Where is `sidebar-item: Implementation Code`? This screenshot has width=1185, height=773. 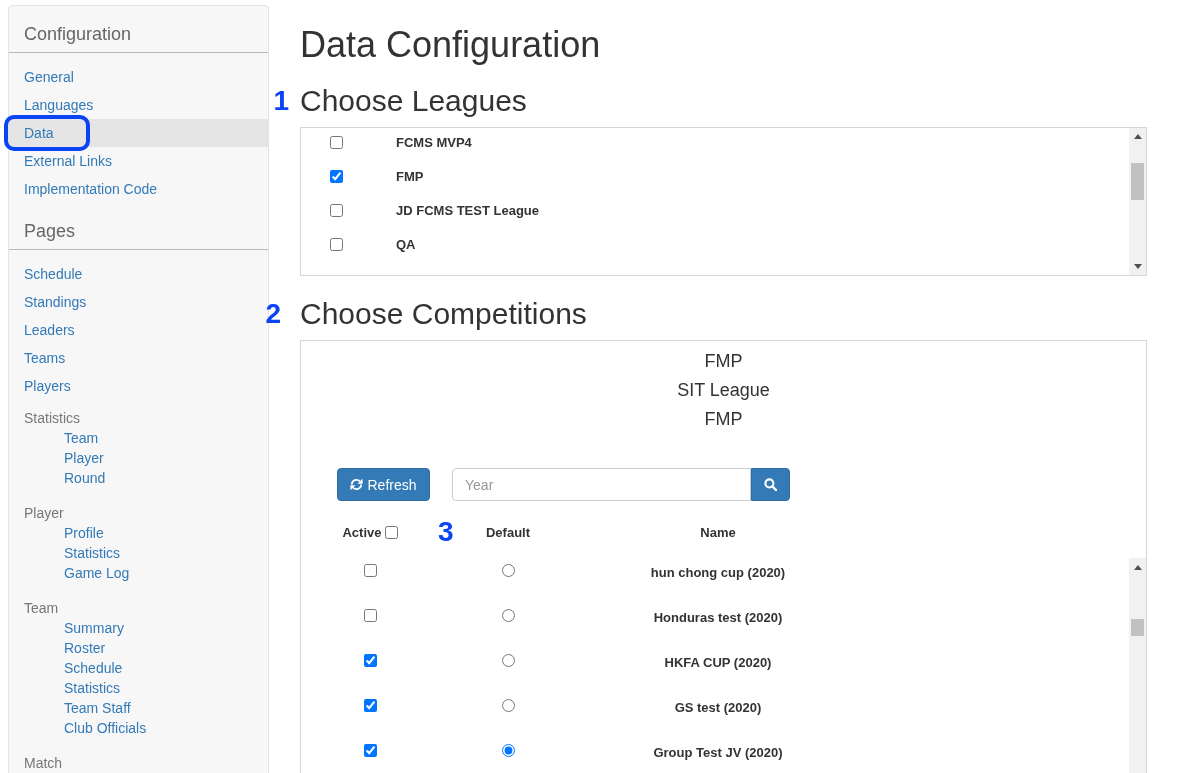
sidebar-item: Implementation Code is located at coordinates (138, 189).